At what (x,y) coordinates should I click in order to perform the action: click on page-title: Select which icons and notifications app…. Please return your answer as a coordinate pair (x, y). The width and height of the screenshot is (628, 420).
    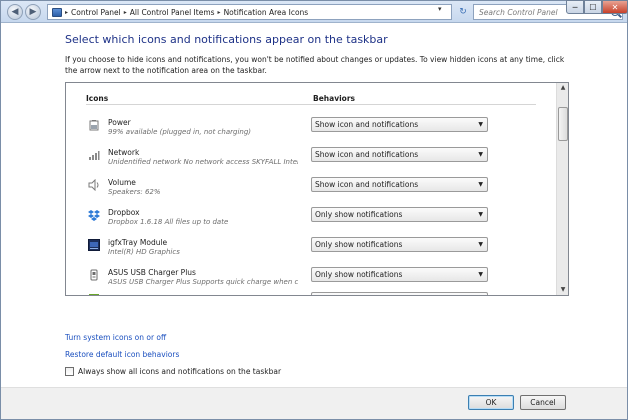
    Looking at the image, I should click on (226, 39).